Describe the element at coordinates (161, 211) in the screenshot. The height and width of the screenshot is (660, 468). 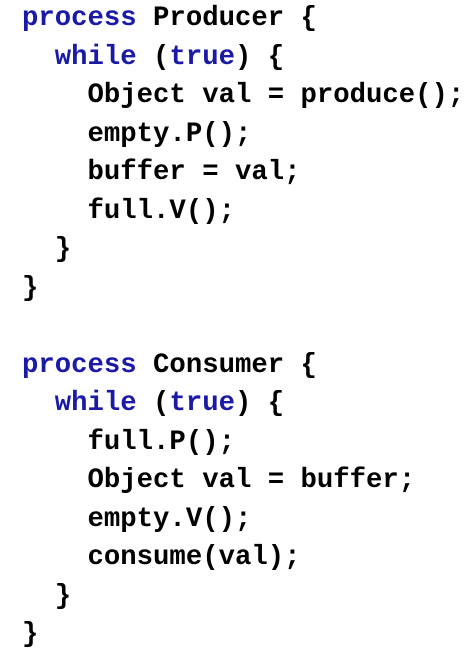
I see `code-token: full.V();` at that location.